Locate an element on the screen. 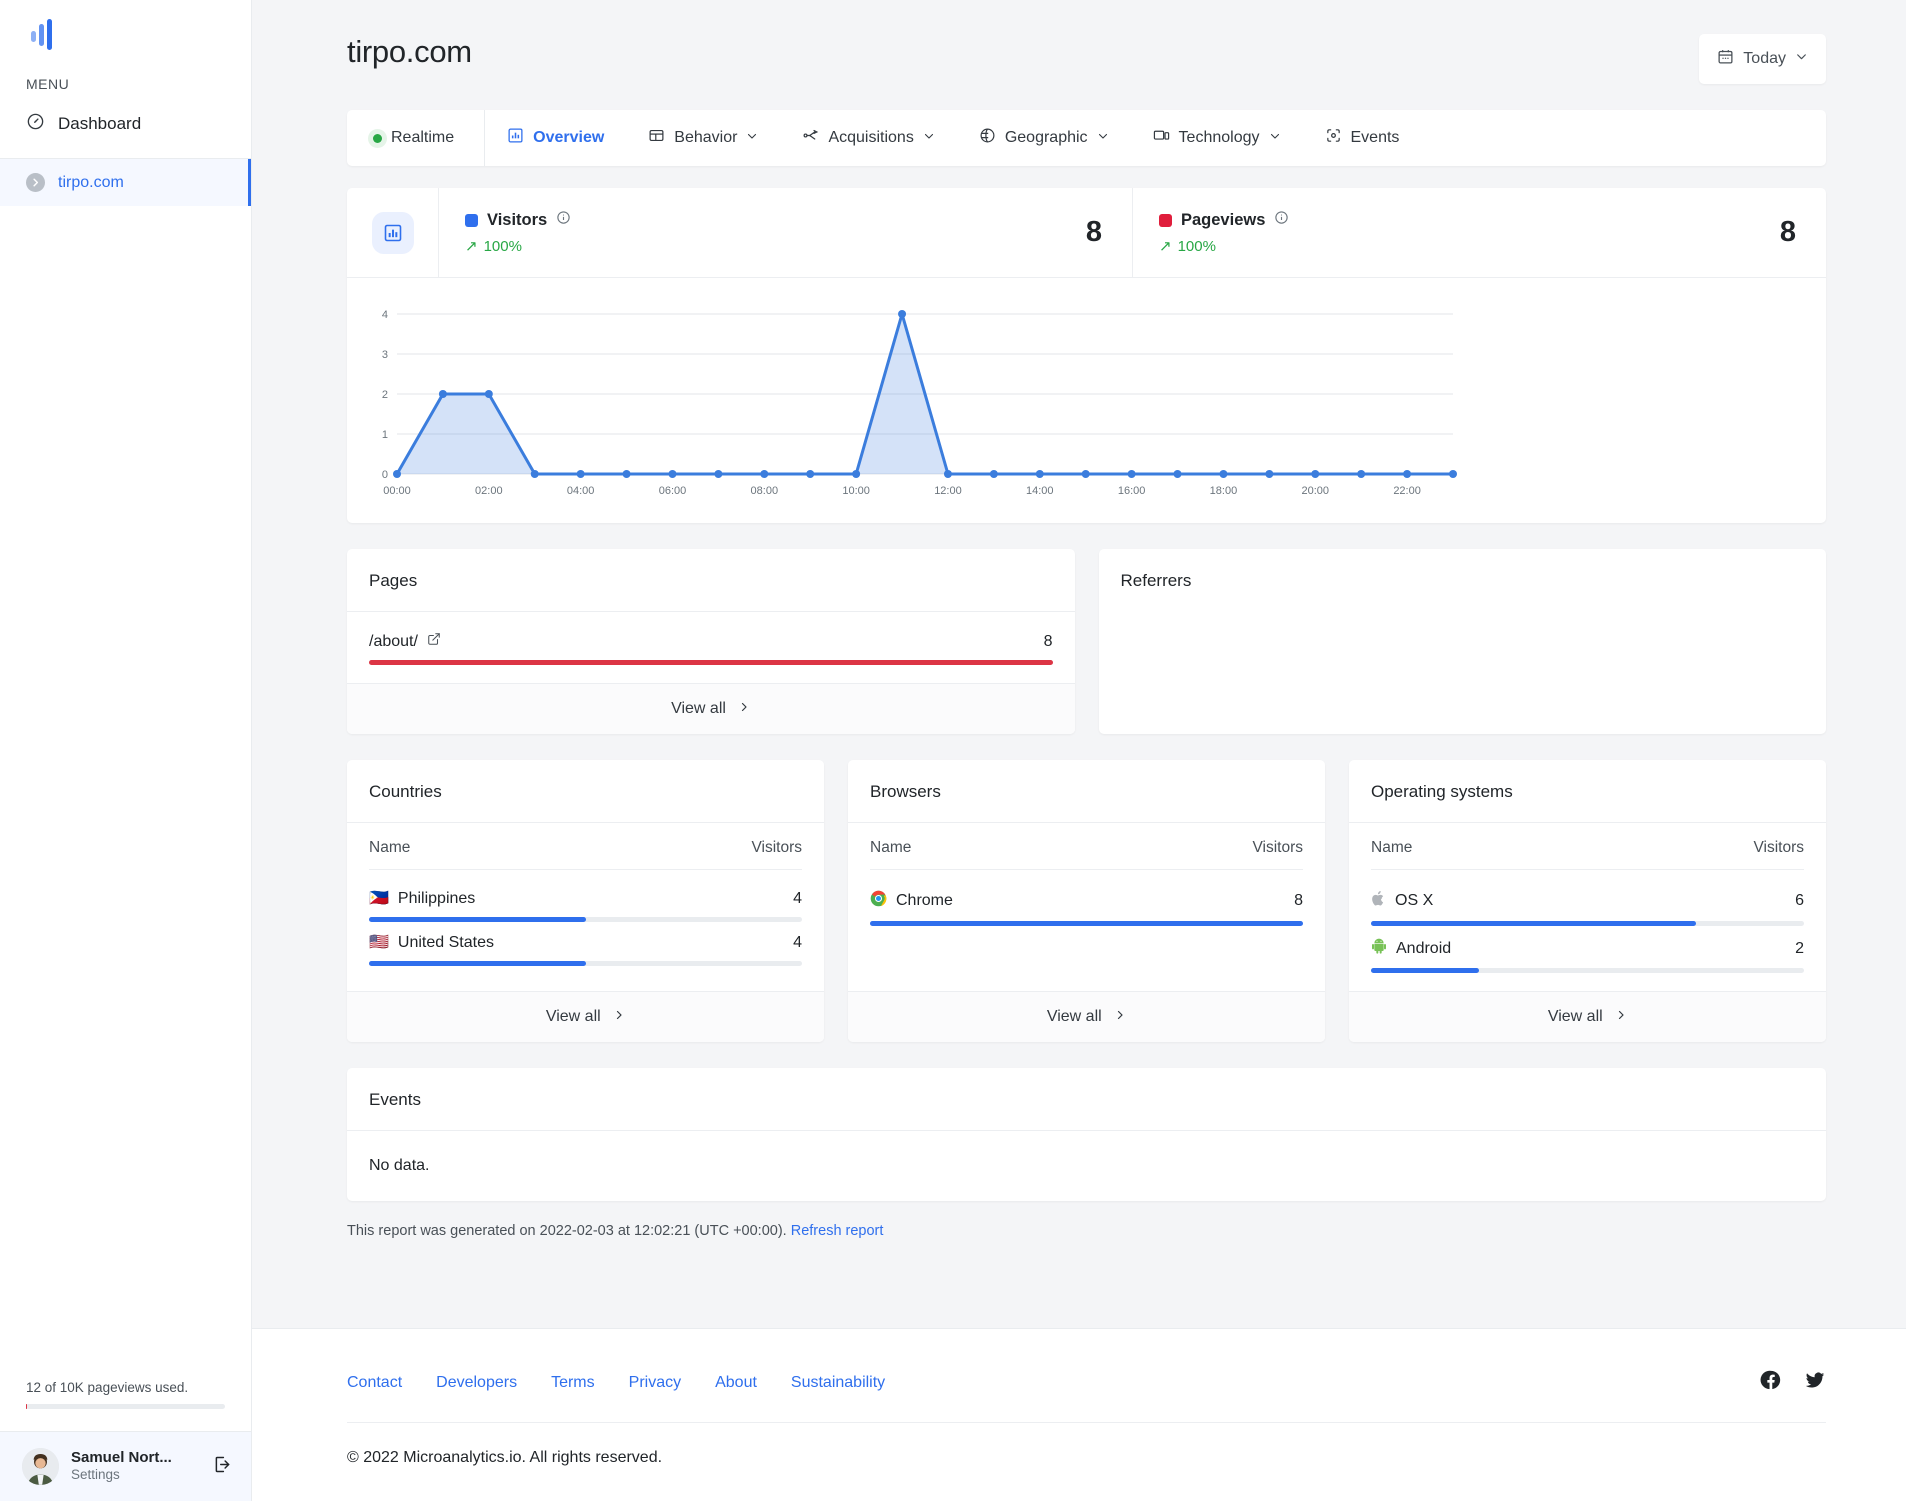  column-headers: Name Visitors is located at coordinates (1587, 854).